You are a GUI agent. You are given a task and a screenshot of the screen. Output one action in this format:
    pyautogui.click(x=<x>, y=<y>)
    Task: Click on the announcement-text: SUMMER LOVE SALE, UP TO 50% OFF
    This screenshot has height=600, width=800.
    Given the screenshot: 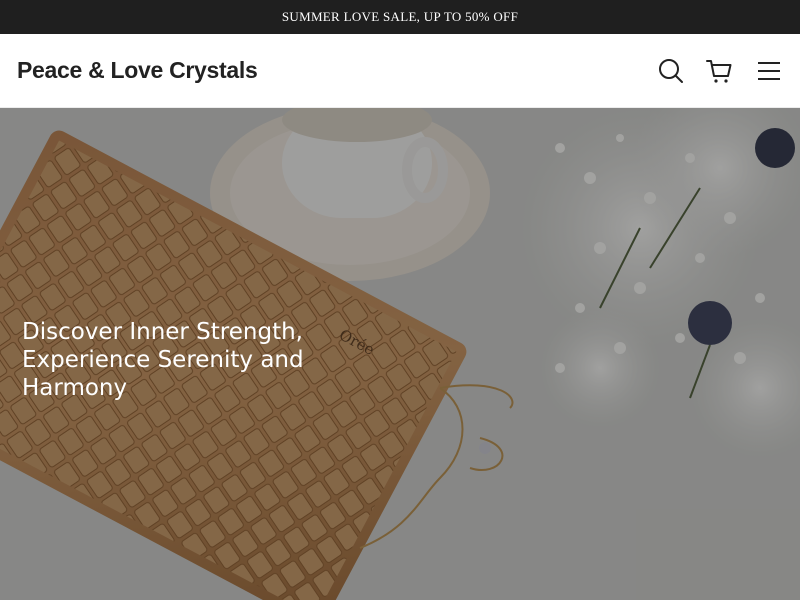 What is the action you would take?
    pyautogui.click(x=400, y=16)
    